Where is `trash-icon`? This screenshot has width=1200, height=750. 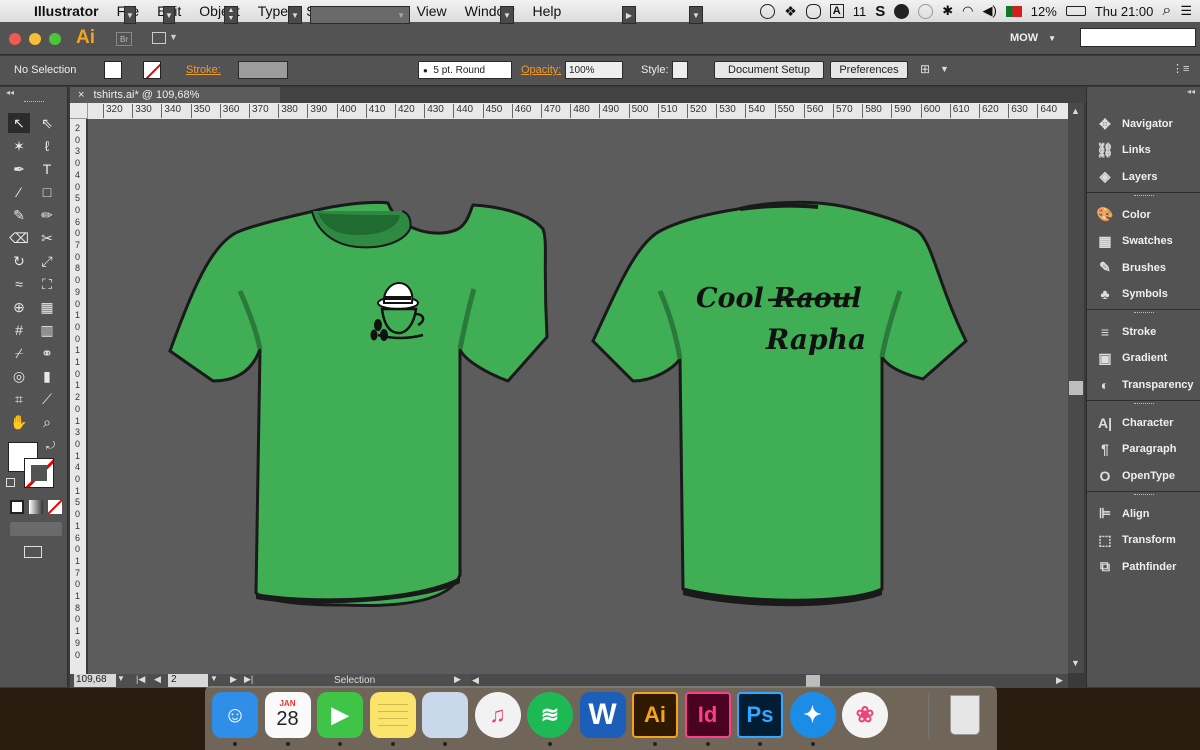 trash-icon is located at coordinates (965, 715).